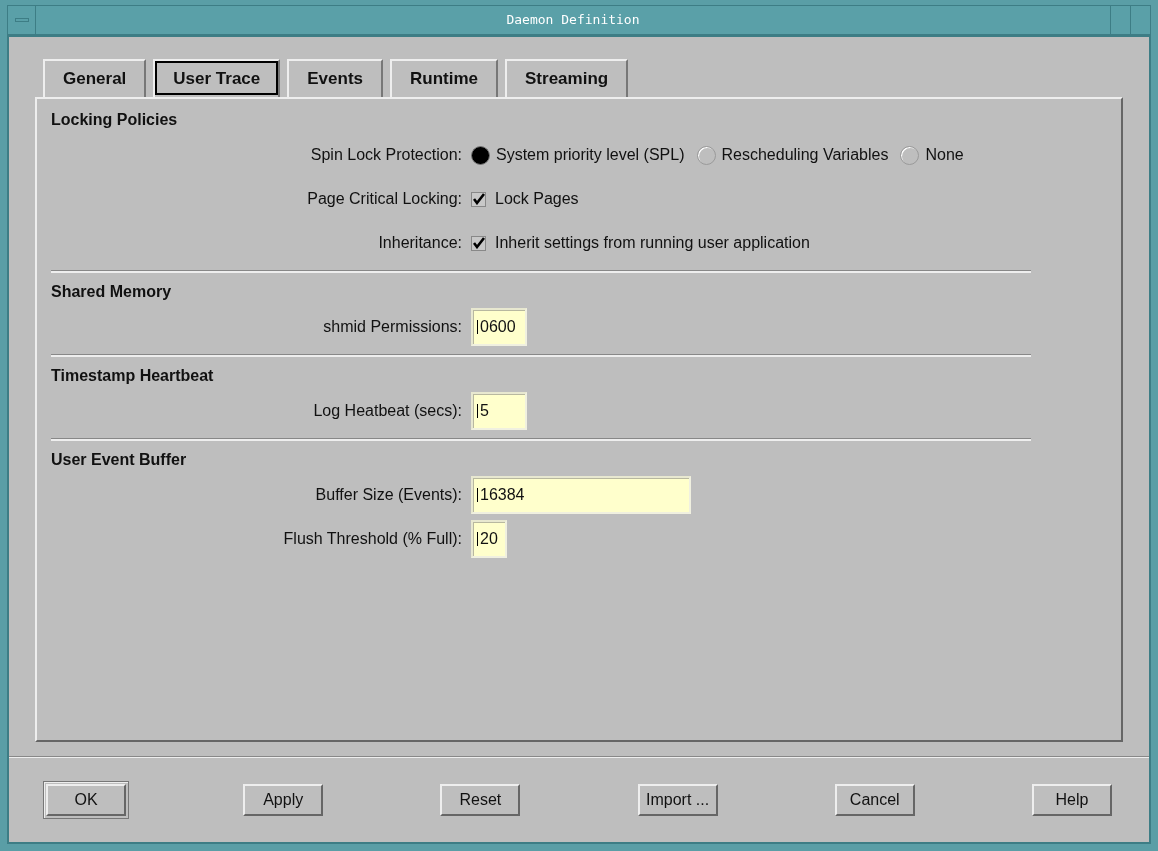 The height and width of the screenshot is (851, 1158). Describe the element at coordinates (115, 120) in the screenshot. I see `section-heading: Locking Policies` at that location.